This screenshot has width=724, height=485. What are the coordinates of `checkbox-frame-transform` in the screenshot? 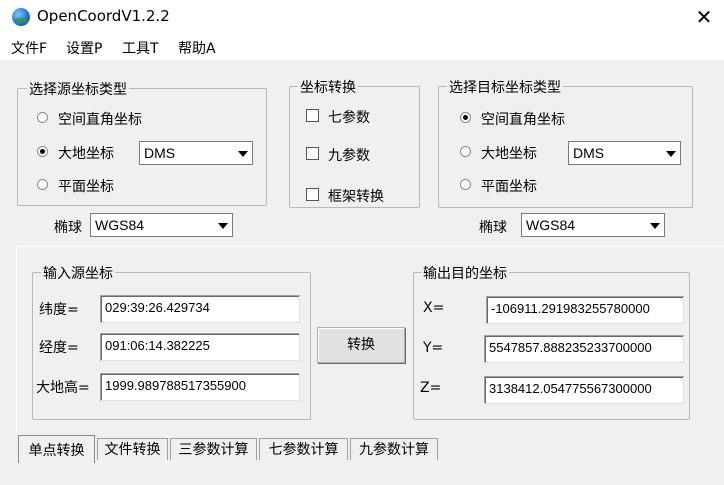 It's located at (312, 194).